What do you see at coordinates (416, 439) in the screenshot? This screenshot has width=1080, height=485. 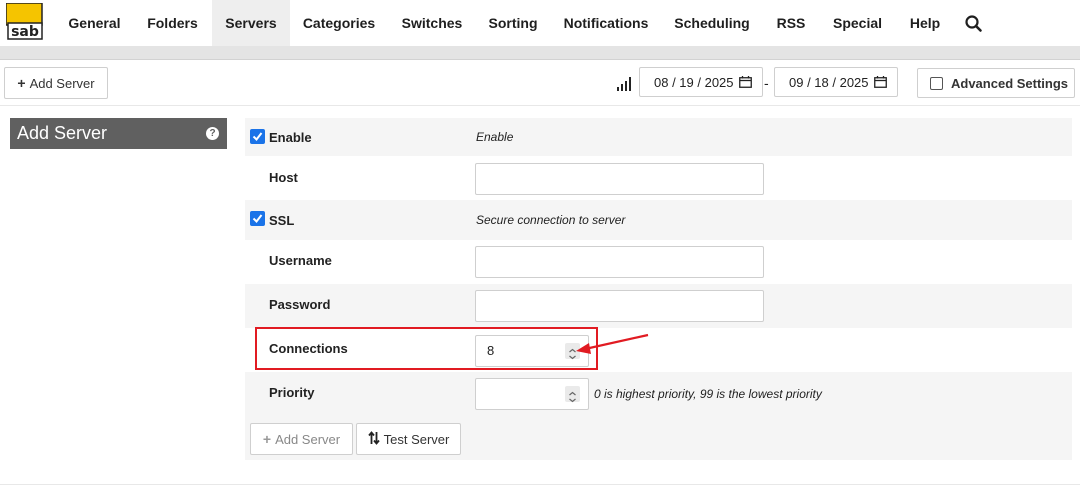 I see `test-server-label: Test Server` at bounding box center [416, 439].